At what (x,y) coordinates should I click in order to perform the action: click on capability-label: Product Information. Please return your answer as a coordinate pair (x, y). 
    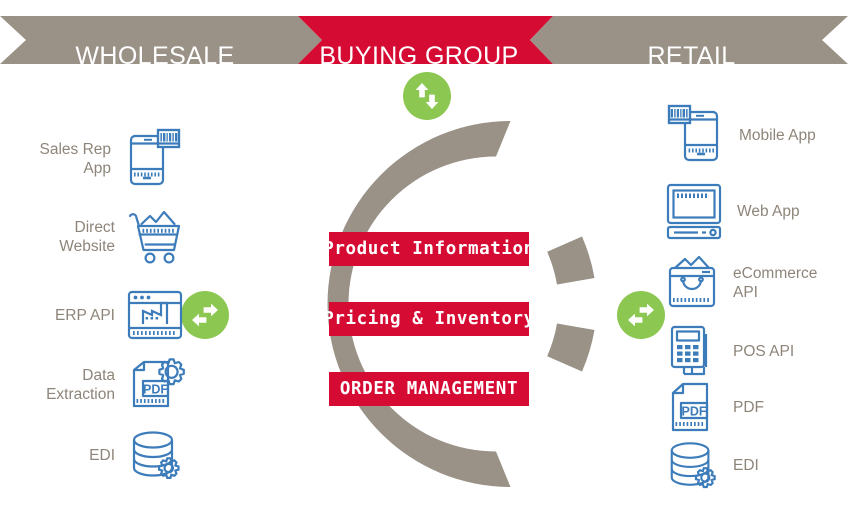
    Looking at the image, I should click on (429, 249).